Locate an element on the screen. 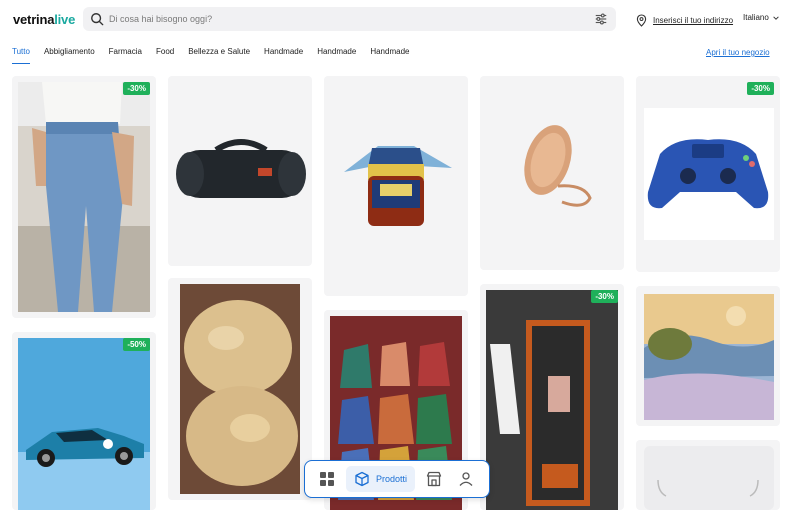  product-image-toy-car is located at coordinates (84, 424).